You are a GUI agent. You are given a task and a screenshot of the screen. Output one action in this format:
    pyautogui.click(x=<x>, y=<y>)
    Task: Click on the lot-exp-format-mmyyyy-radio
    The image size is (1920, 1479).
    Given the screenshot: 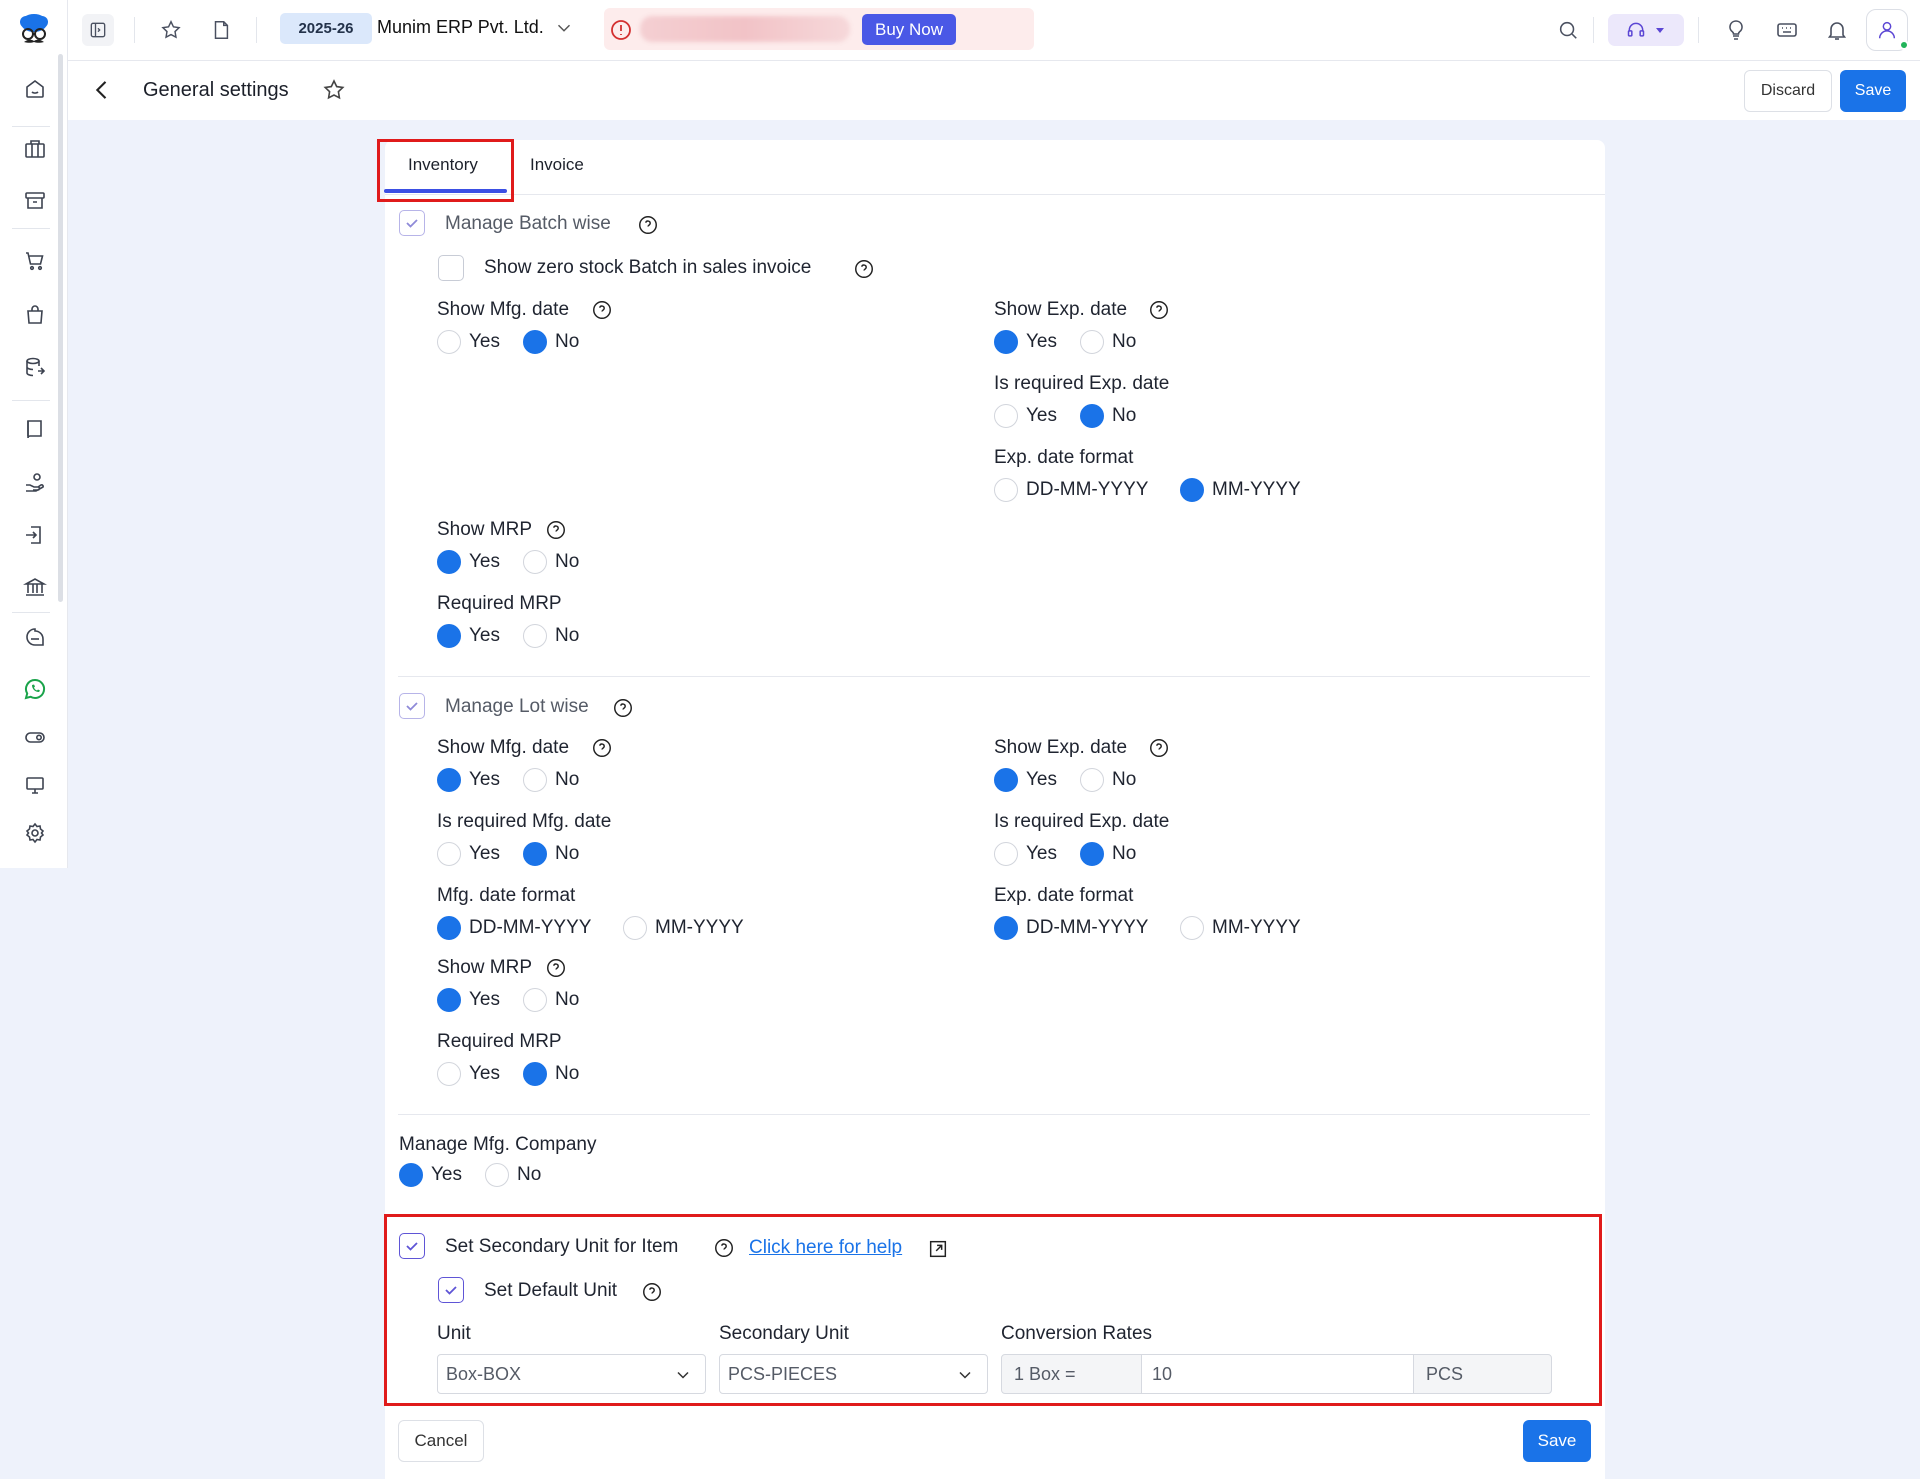 What is the action you would take?
    pyautogui.click(x=1192, y=928)
    